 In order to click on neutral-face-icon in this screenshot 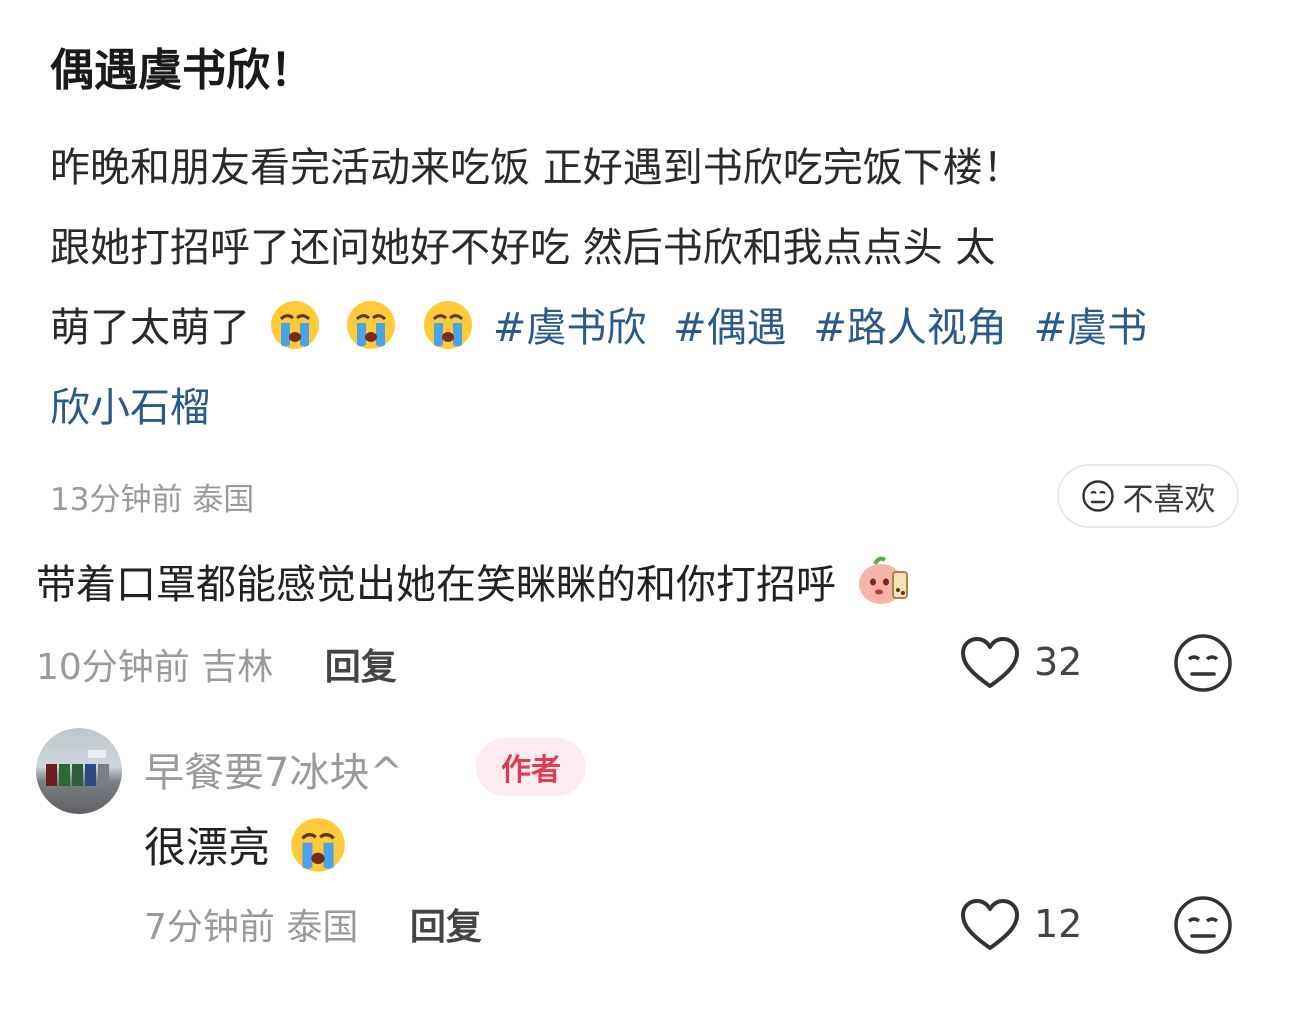, I will do `click(1097, 496)`.